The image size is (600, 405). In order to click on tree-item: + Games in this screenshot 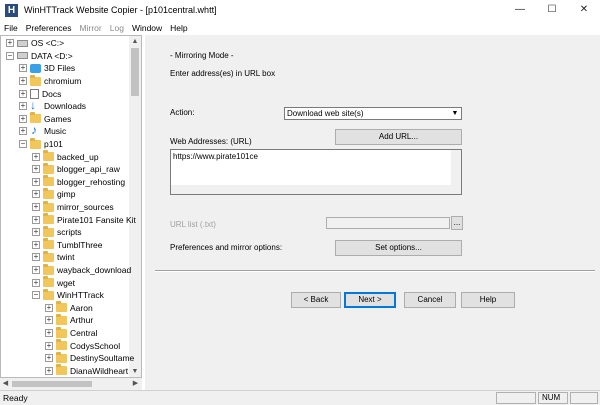, I will do `click(45, 119)`.